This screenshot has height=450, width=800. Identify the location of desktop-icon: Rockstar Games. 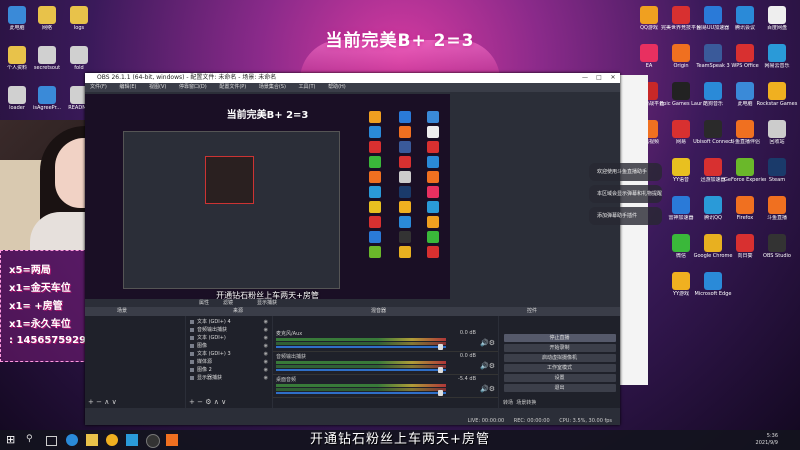
(777, 99).